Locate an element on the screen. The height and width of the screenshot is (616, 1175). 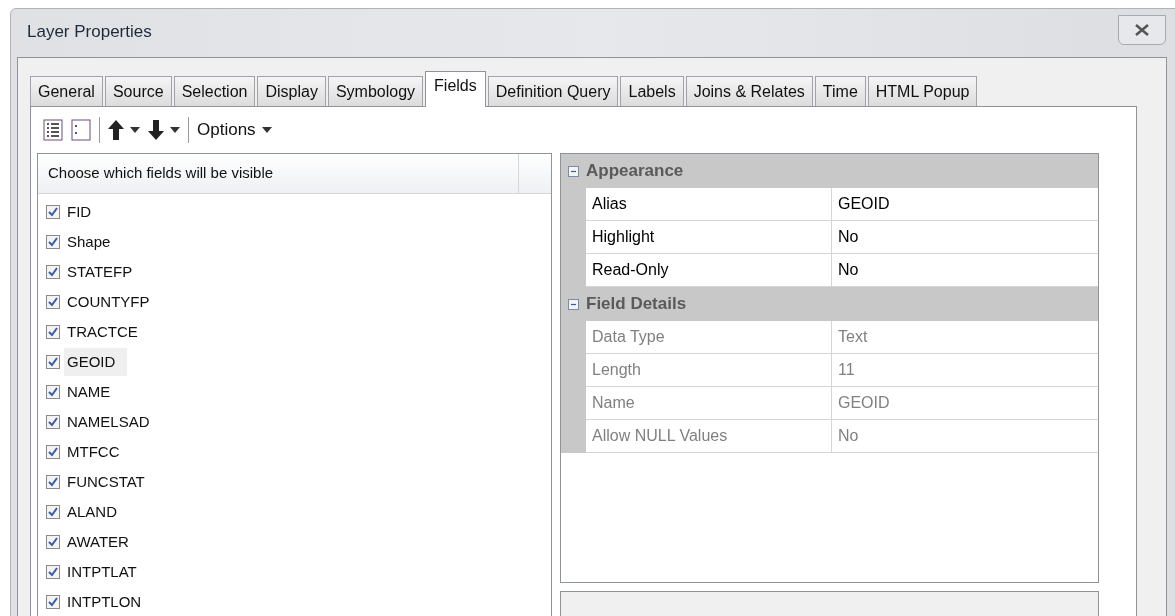
move-up-button is located at coordinates (124, 130).